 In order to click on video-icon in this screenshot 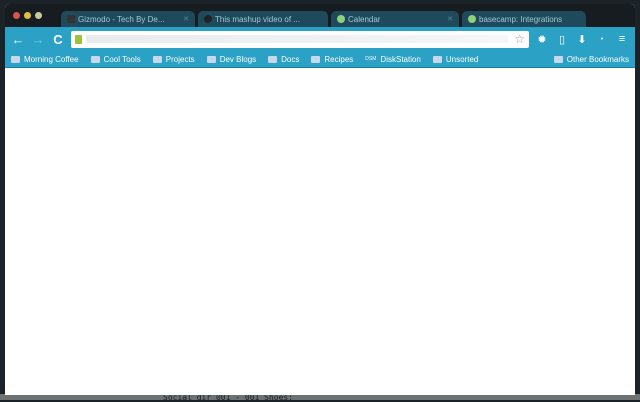, I will do `click(208, 19)`.